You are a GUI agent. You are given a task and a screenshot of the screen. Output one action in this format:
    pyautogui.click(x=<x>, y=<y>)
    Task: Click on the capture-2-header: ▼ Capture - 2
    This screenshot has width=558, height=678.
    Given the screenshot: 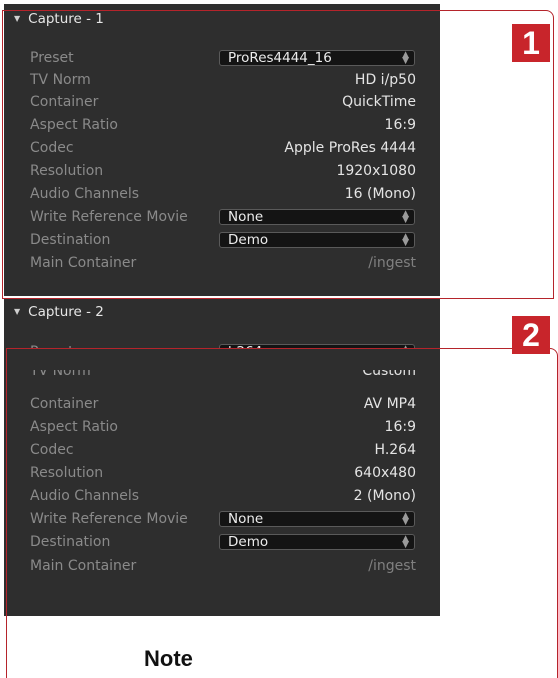 What is the action you would take?
    pyautogui.click(x=59, y=312)
    